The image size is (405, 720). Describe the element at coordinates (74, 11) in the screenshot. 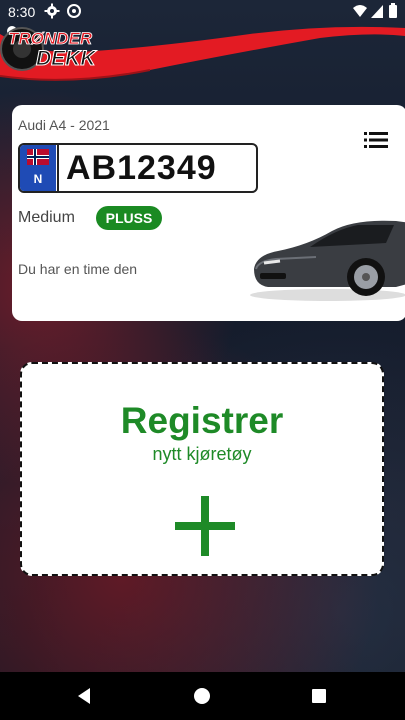

I see `at-icon` at that location.